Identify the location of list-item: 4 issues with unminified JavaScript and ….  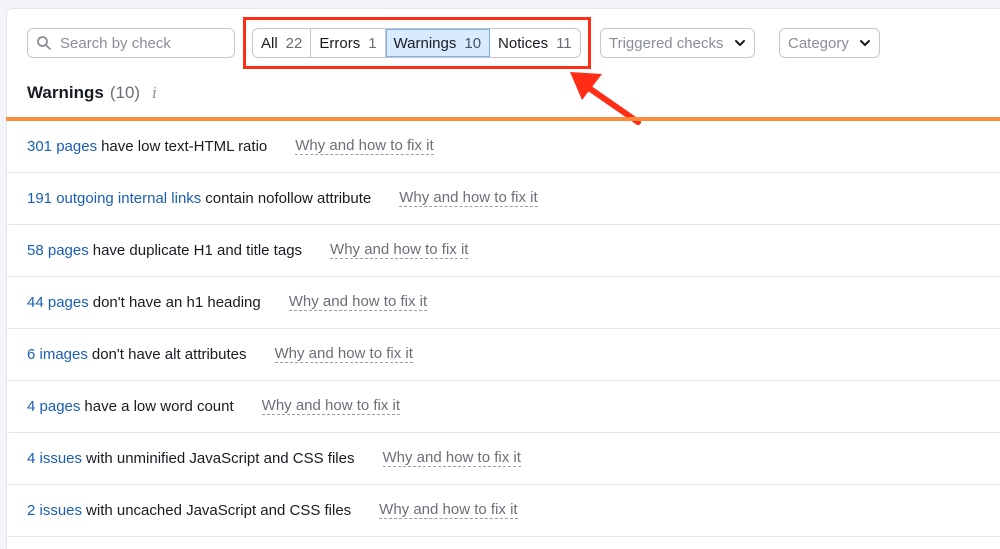
(503, 459).